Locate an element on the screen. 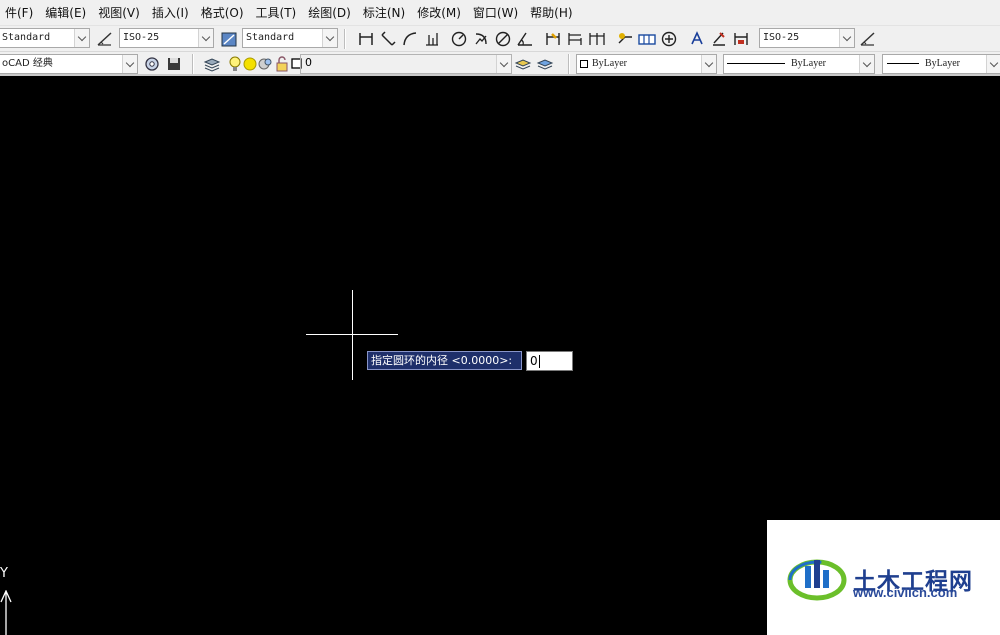  dim-jogged-icon is located at coordinates (481, 39).